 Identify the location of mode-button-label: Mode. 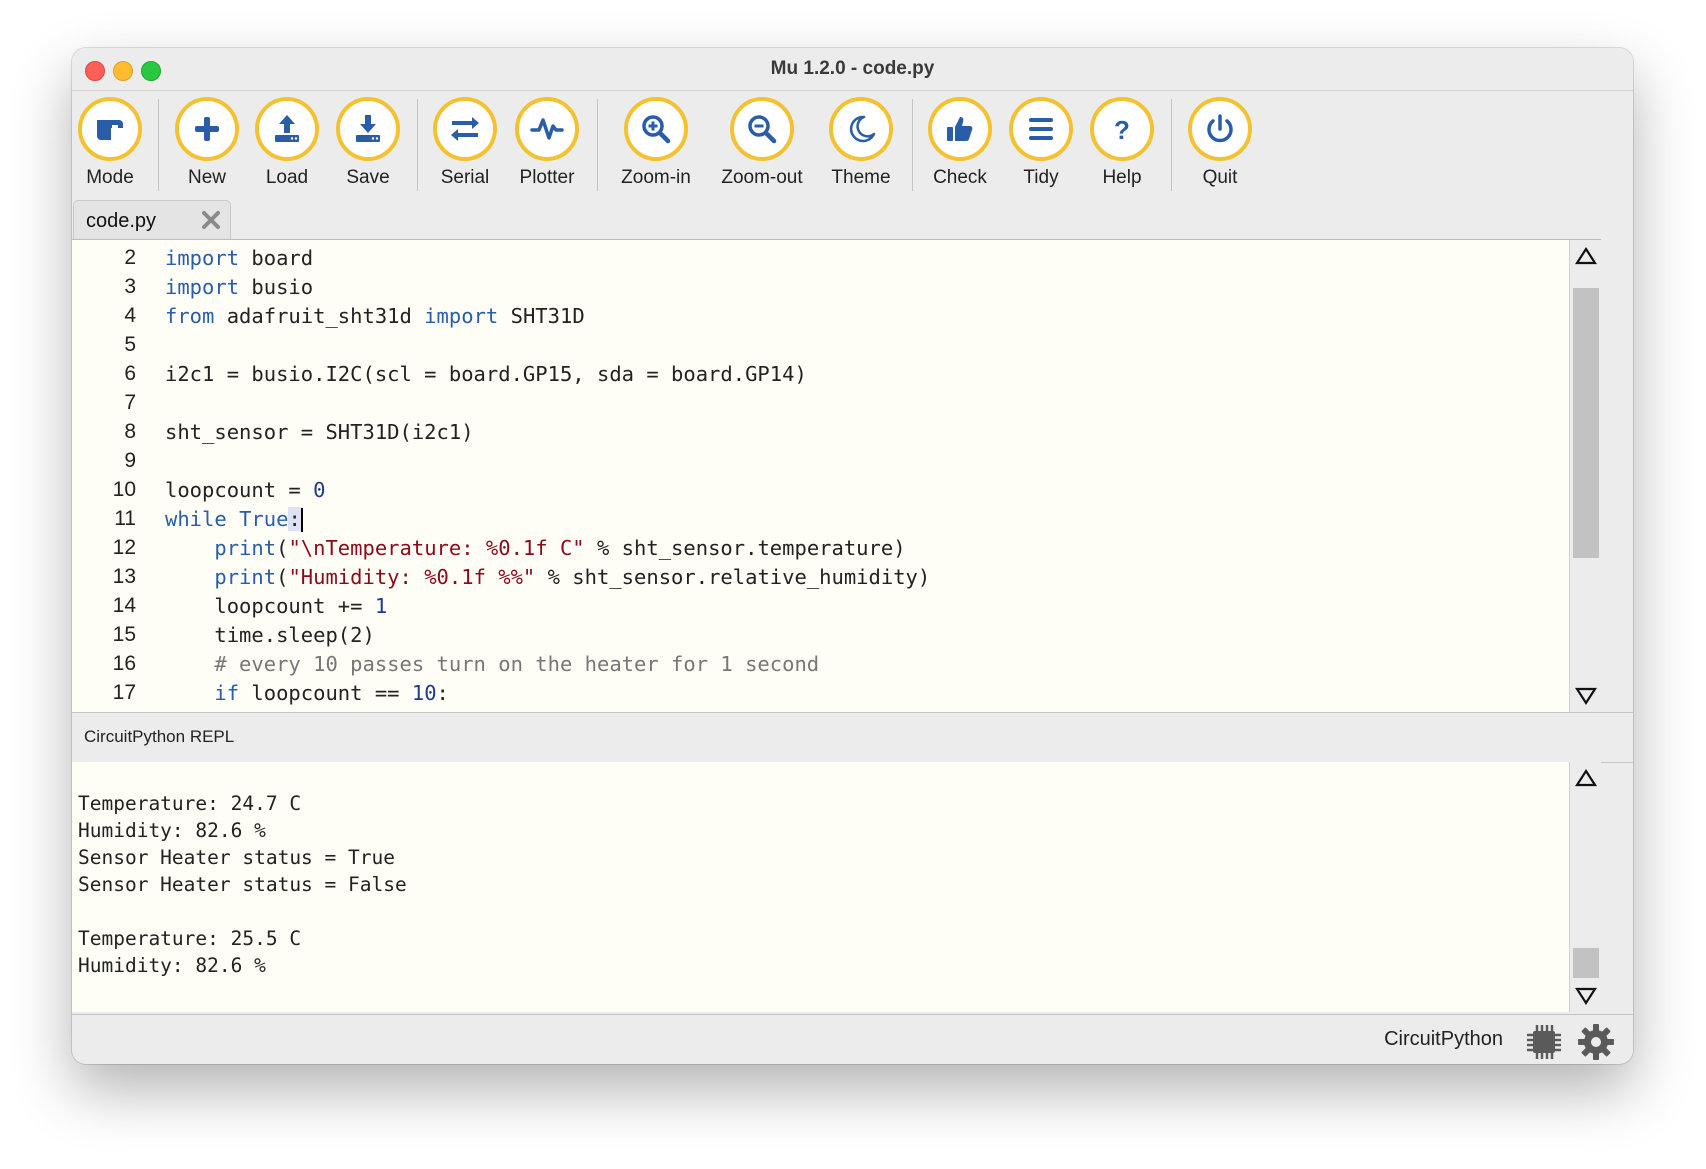
(110, 177).